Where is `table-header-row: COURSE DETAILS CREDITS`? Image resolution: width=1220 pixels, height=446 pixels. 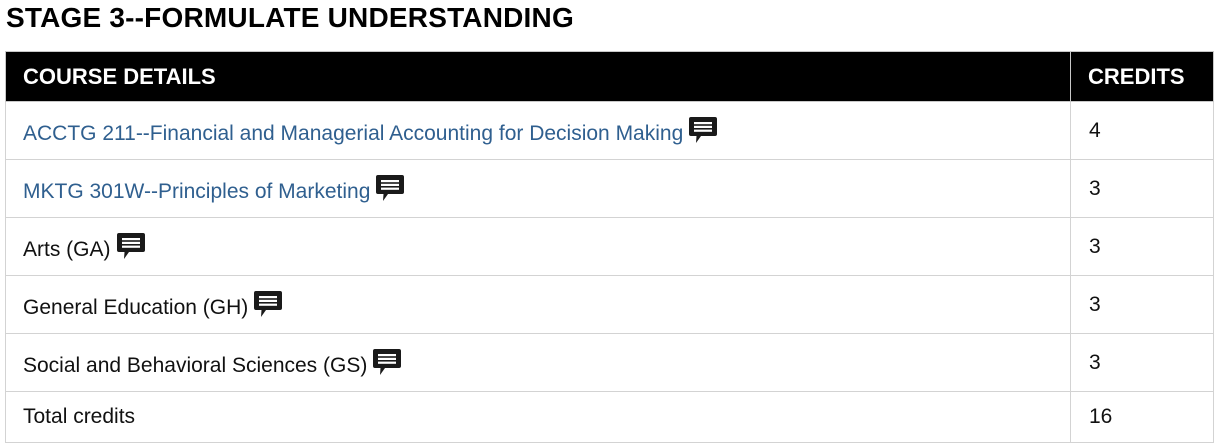 table-header-row: COURSE DETAILS CREDITS is located at coordinates (609, 76).